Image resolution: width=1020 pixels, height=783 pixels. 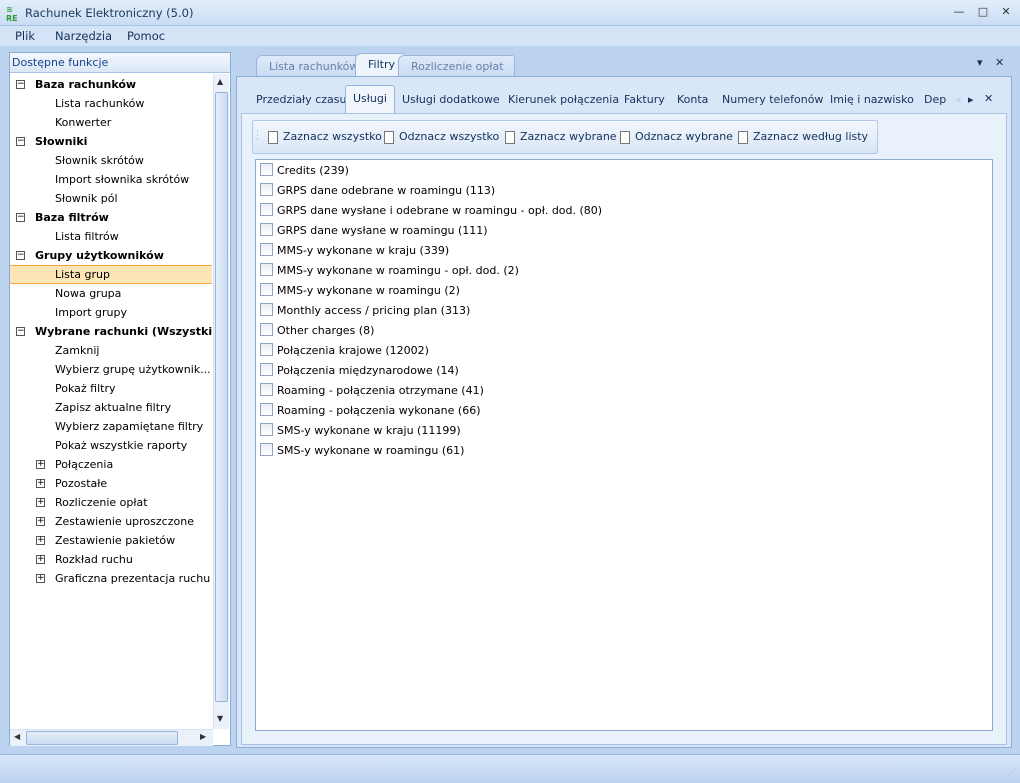 What do you see at coordinates (17, 736) in the screenshot?
I see `scroll-left-icon: ◀` at bounding box center [17, 736].